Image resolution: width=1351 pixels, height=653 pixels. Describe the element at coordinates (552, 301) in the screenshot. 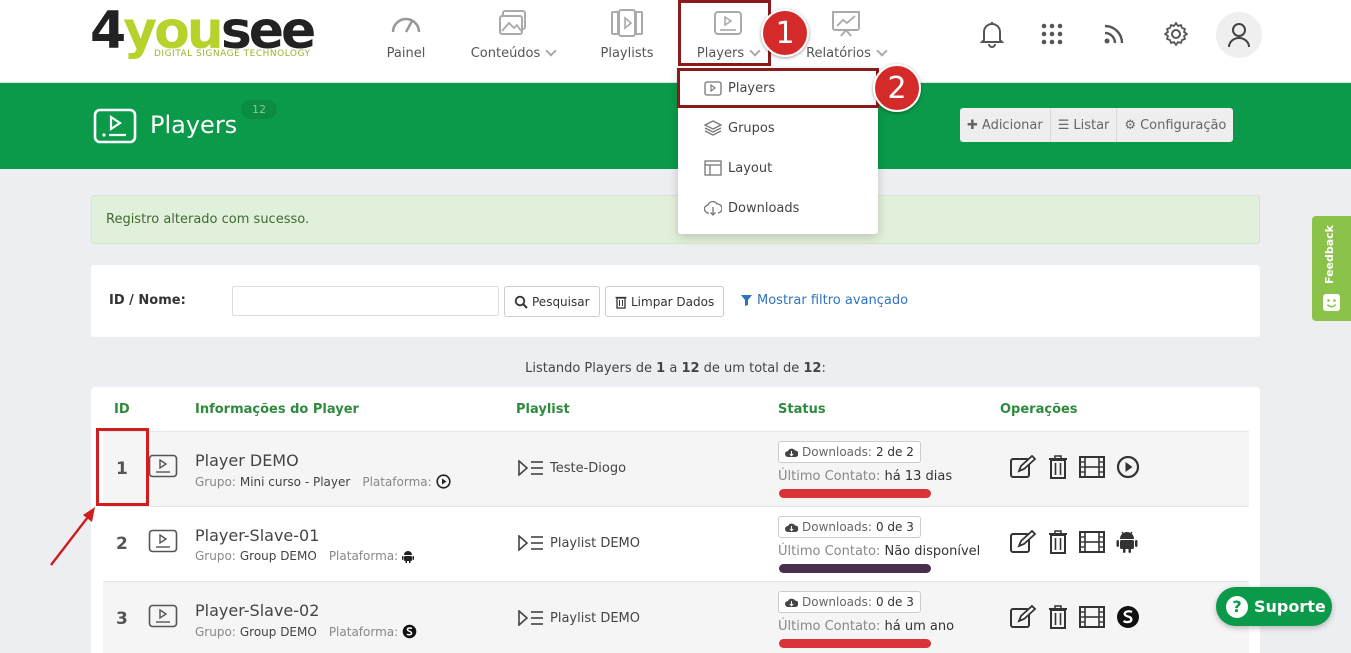

I see `search-button: Pesquisar` at that location.